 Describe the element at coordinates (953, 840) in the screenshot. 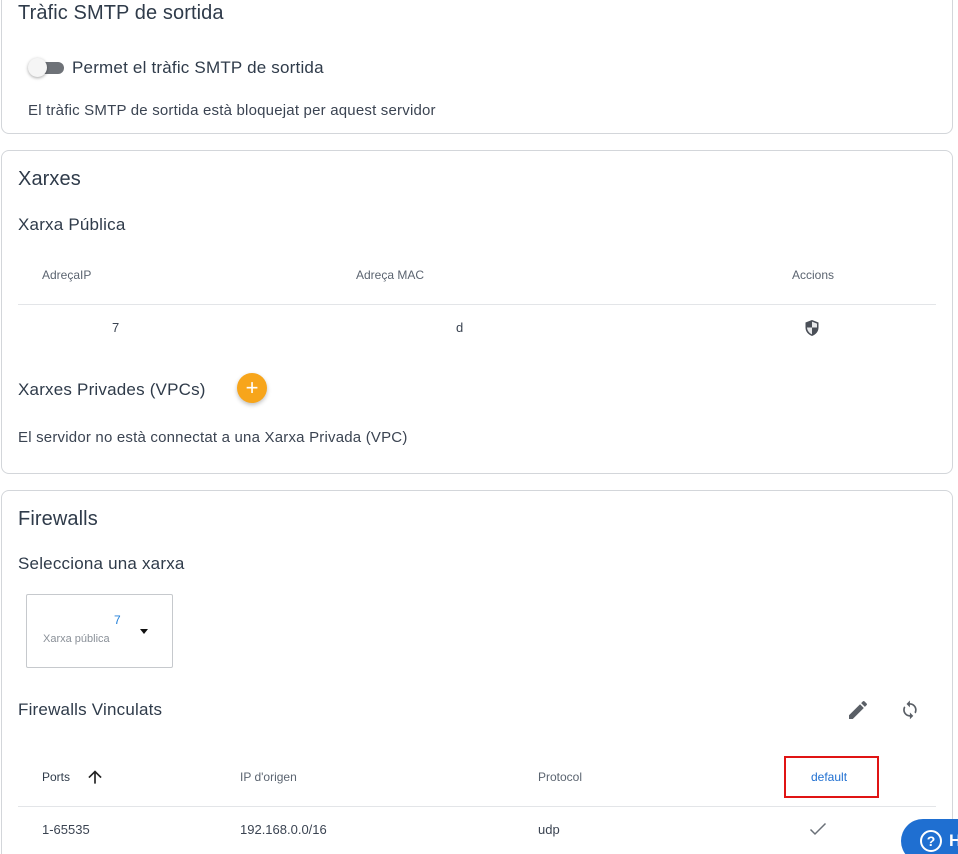

I see `help-button-label: H` at that location.